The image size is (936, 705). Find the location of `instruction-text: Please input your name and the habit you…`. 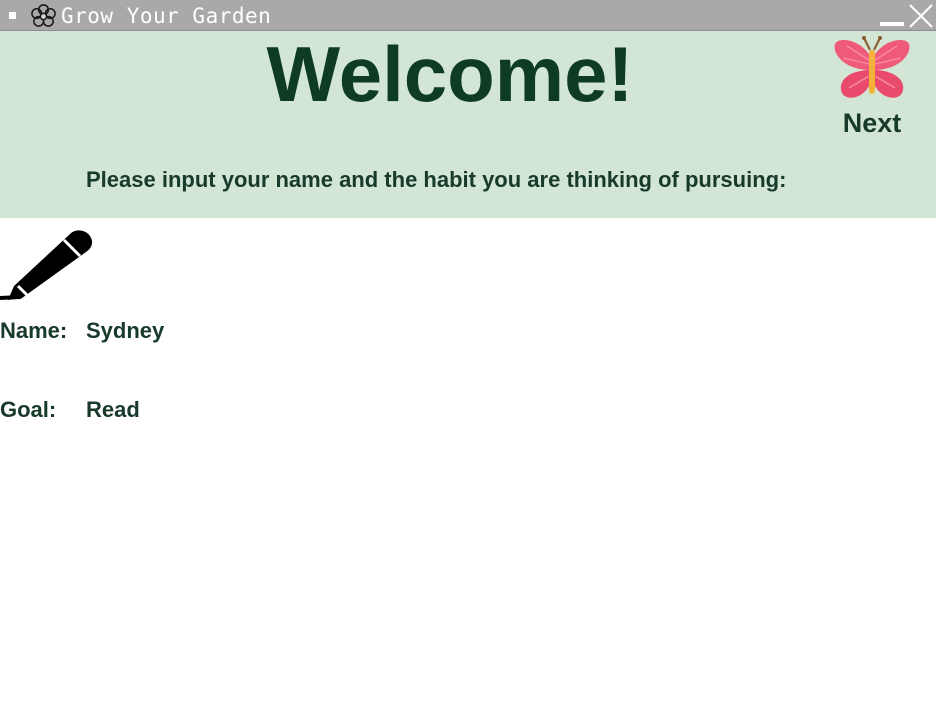

instruction-text: Please input your name and the habit you… is located at coordinates (436, 179).